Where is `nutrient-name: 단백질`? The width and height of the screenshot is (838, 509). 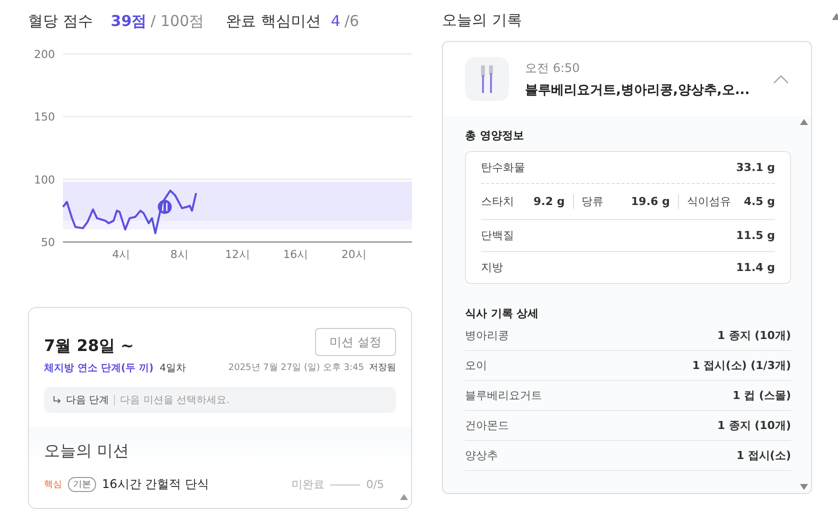
nutrient-name: 단백질 is located at coordinates (497, 235).